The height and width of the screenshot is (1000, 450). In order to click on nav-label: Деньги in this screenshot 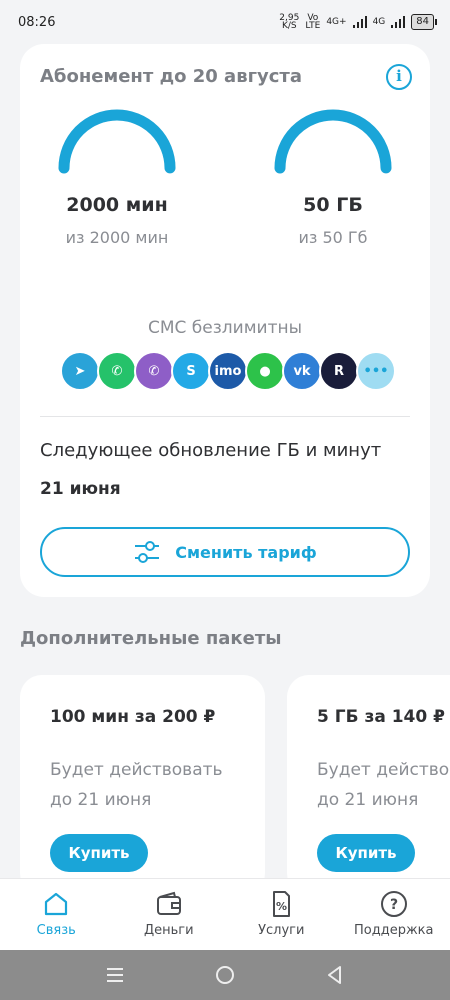, I will do `click(168, 930)`.